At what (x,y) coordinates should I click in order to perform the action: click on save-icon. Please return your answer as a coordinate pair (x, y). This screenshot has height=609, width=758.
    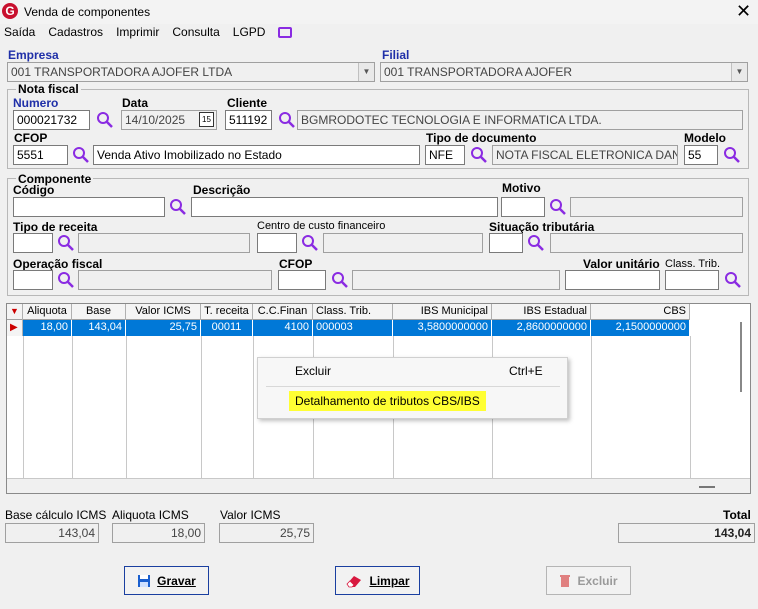
    Looking at the image, I should click on (144, 580).